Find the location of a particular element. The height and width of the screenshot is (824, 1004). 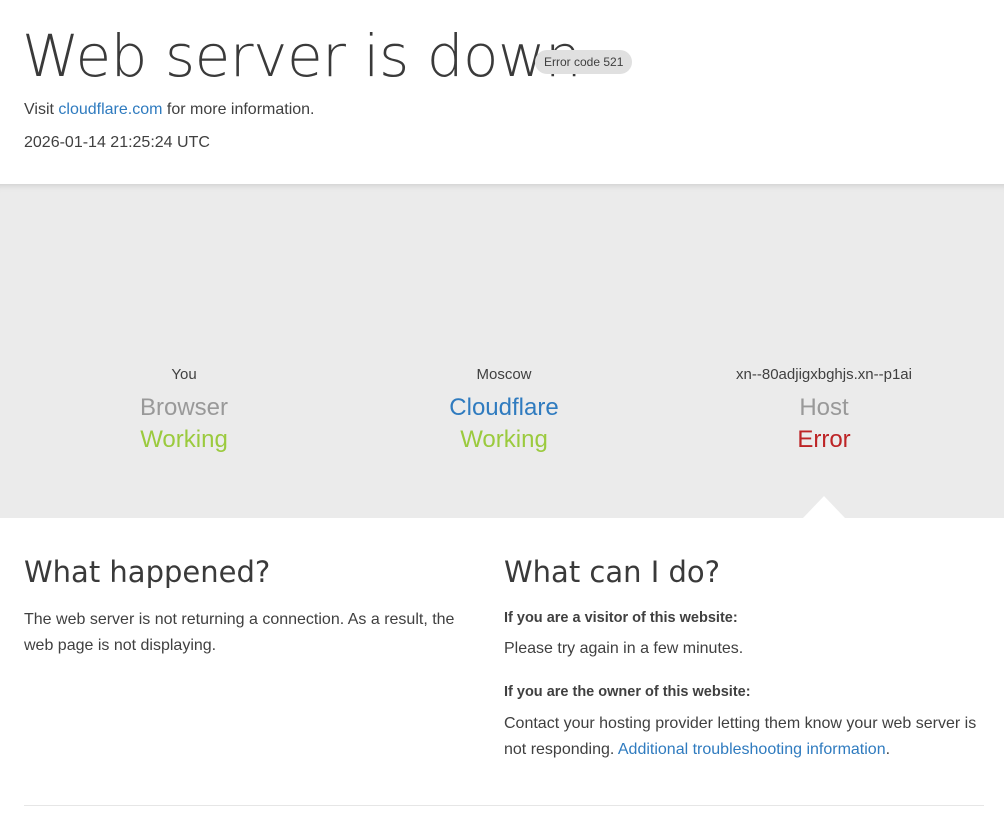

timestamp: 2026-01-14 21:25:24 UTC is located at coordinates (117, 142).